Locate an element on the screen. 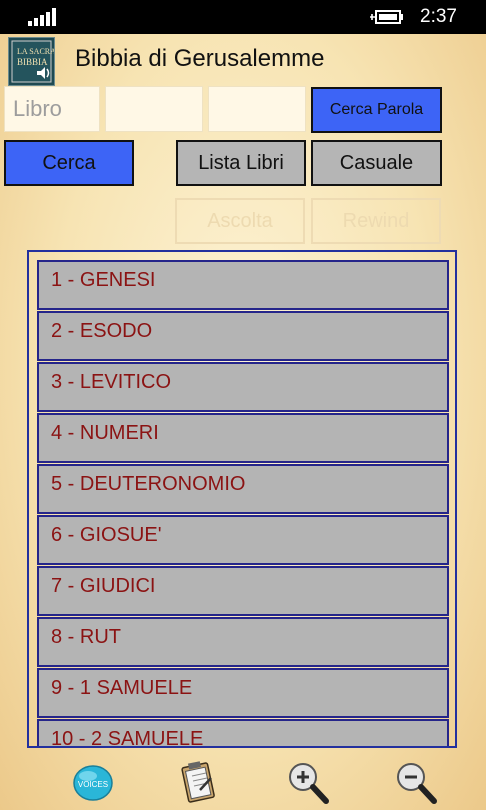 This screenshot has width=486, height=810. book-label: 3 - LEVITICO is located at coordinates (111, 382).